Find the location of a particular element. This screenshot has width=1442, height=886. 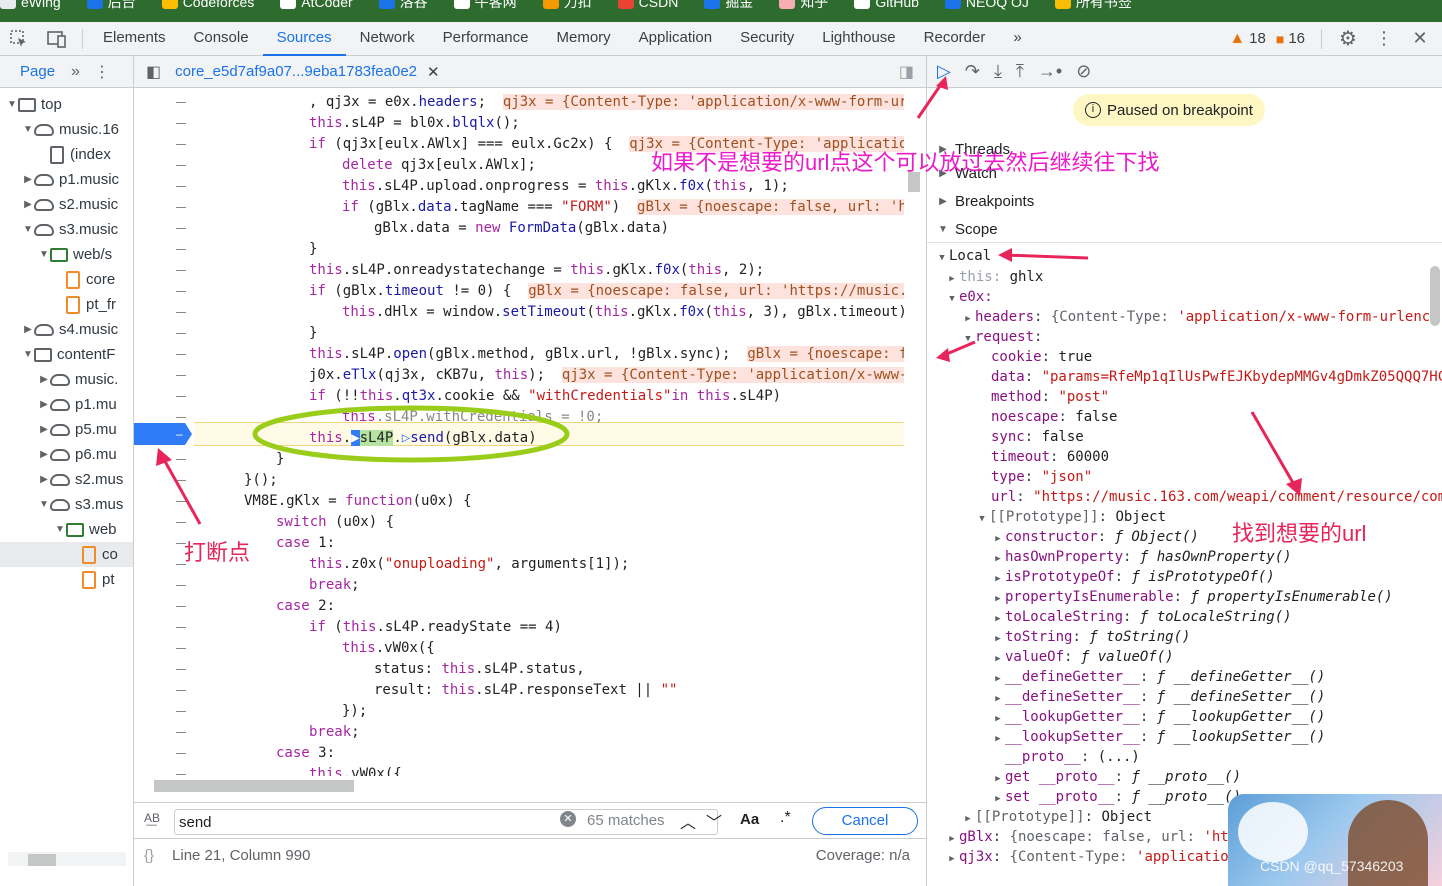

navigator-scrollbar-thumb is located at coordinates (42, 860).